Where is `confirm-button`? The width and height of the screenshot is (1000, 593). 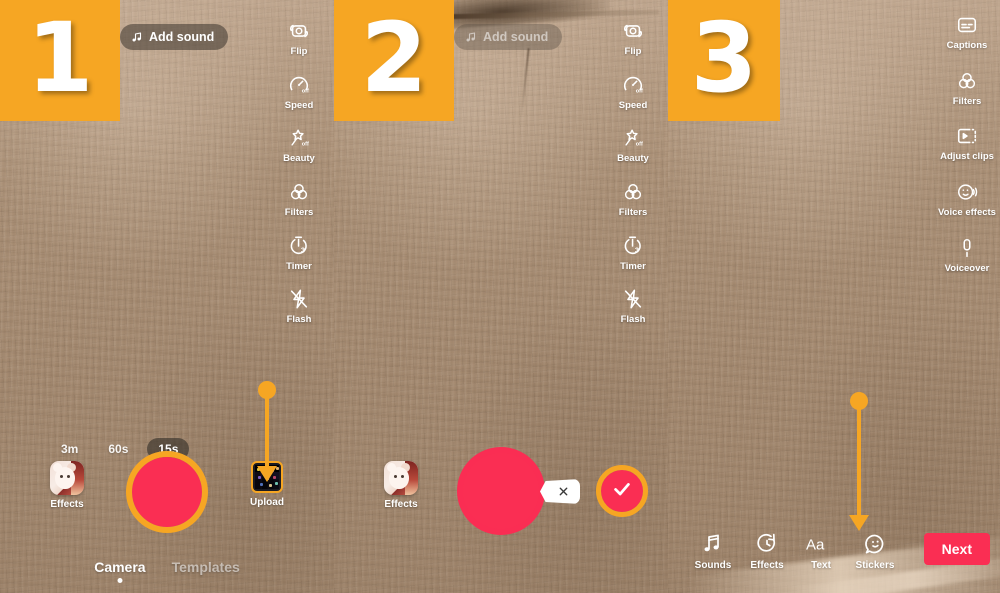 confirm-button is located at coordinates (622, 491).